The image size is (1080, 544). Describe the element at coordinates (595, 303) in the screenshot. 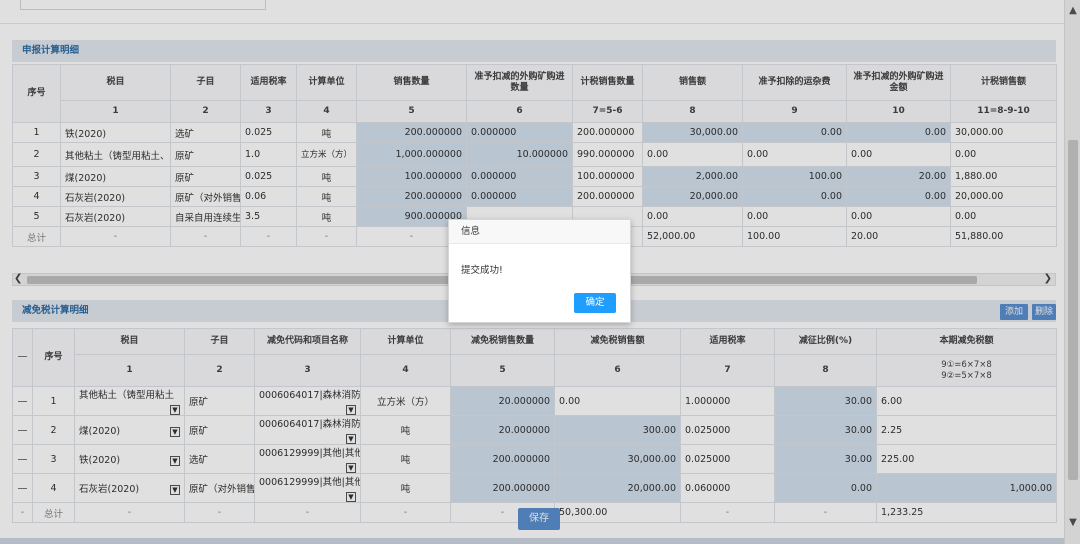

I see `confirm-button: 确定` at that location.